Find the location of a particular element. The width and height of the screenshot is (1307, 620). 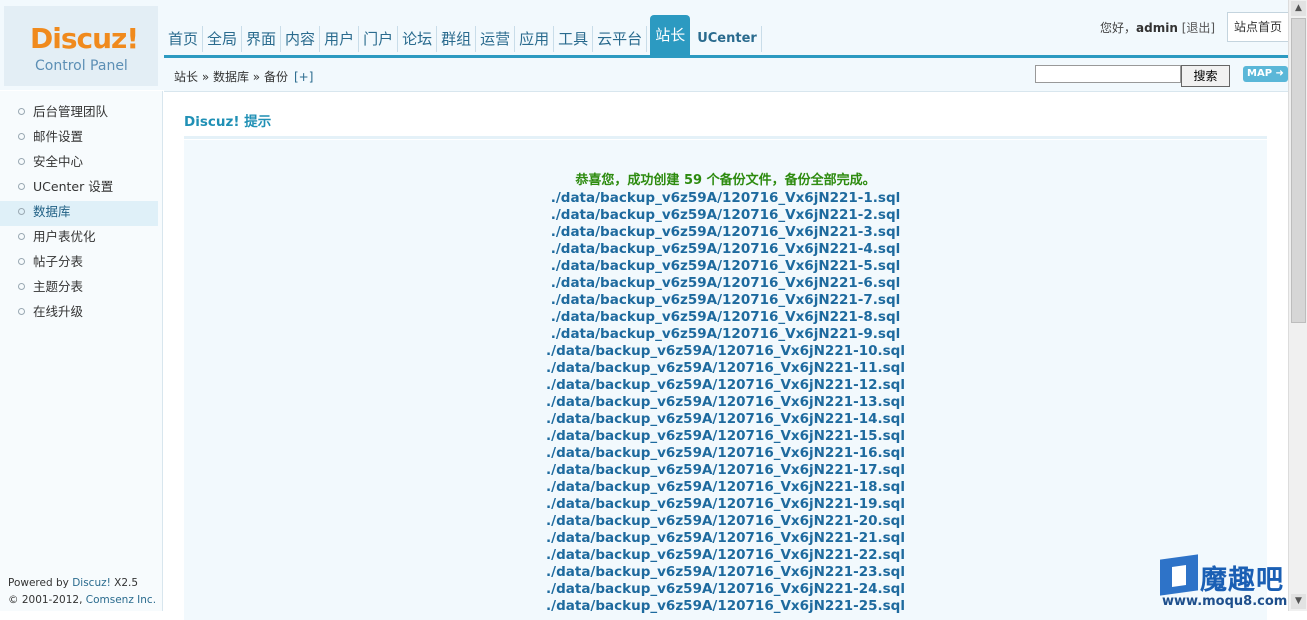

search-button: 搜索 is located at coordinates (1205, 76).